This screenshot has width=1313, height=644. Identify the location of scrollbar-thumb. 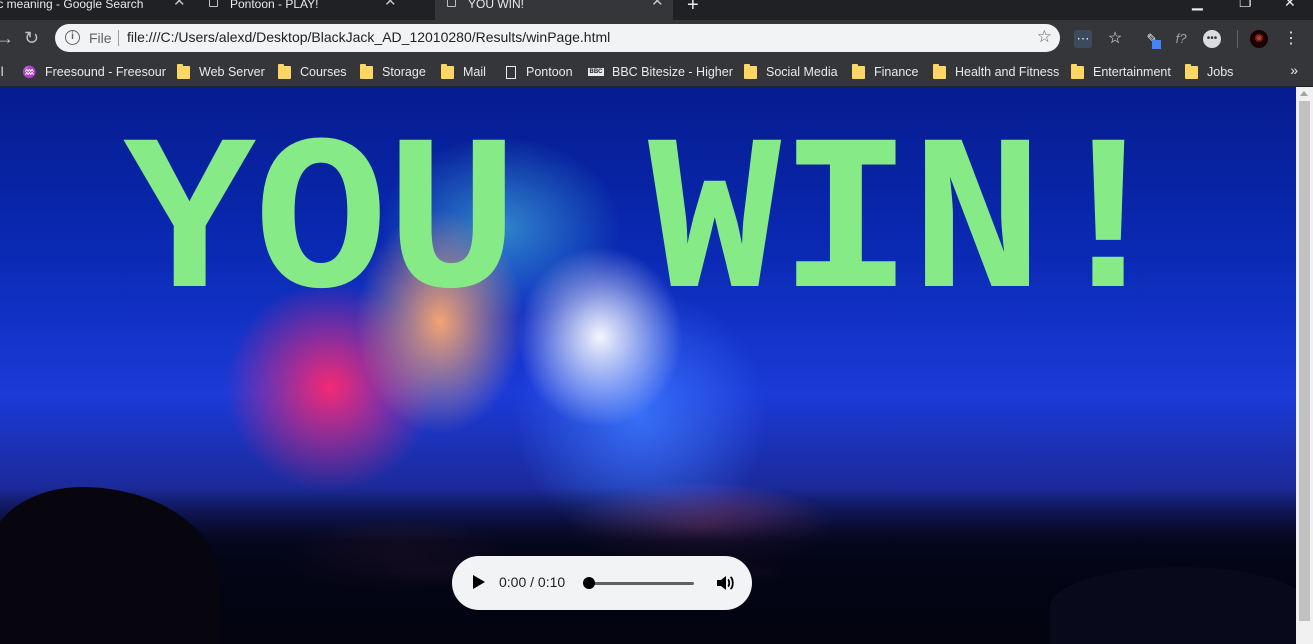
(1304, 361).